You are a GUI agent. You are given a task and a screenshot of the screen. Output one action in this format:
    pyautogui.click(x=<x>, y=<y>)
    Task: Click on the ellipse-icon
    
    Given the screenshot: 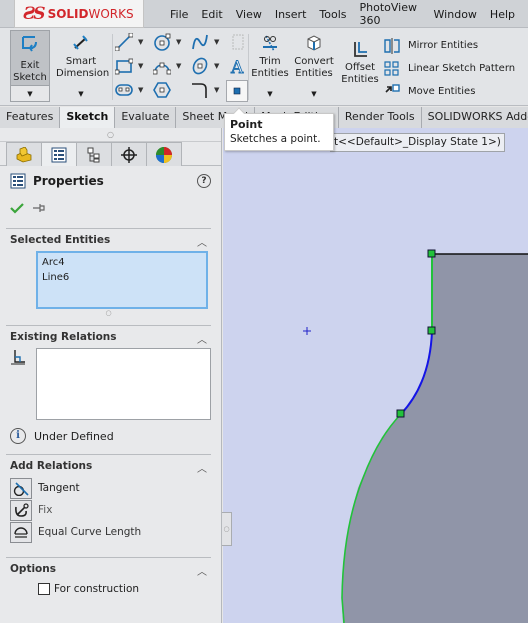 What is the action you would take?
    pyautogui.click(x=200, y=66)
    